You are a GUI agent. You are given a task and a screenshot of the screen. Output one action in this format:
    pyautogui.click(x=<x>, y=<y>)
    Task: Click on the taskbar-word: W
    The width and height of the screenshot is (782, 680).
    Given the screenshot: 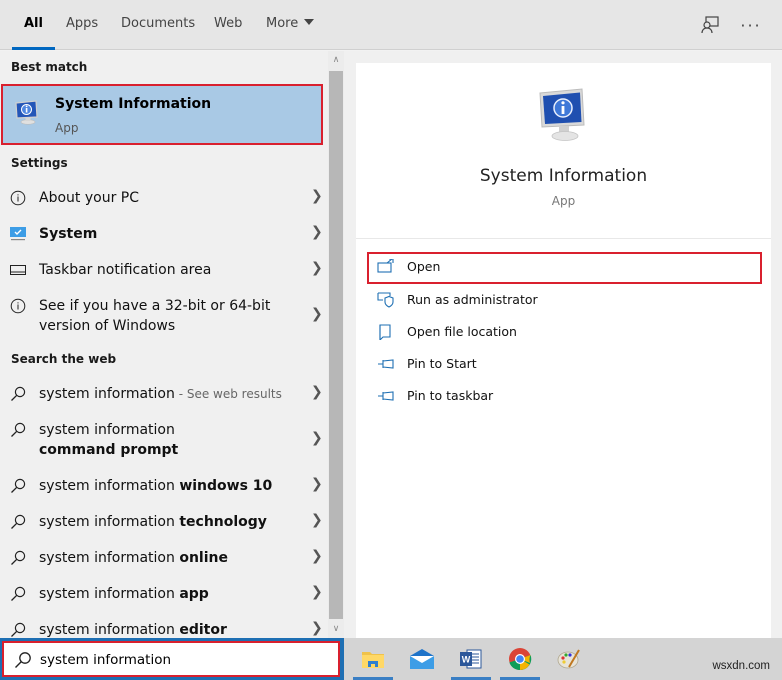 What is the action you would take?
    pyautogui.click(x=471, y=659)
    